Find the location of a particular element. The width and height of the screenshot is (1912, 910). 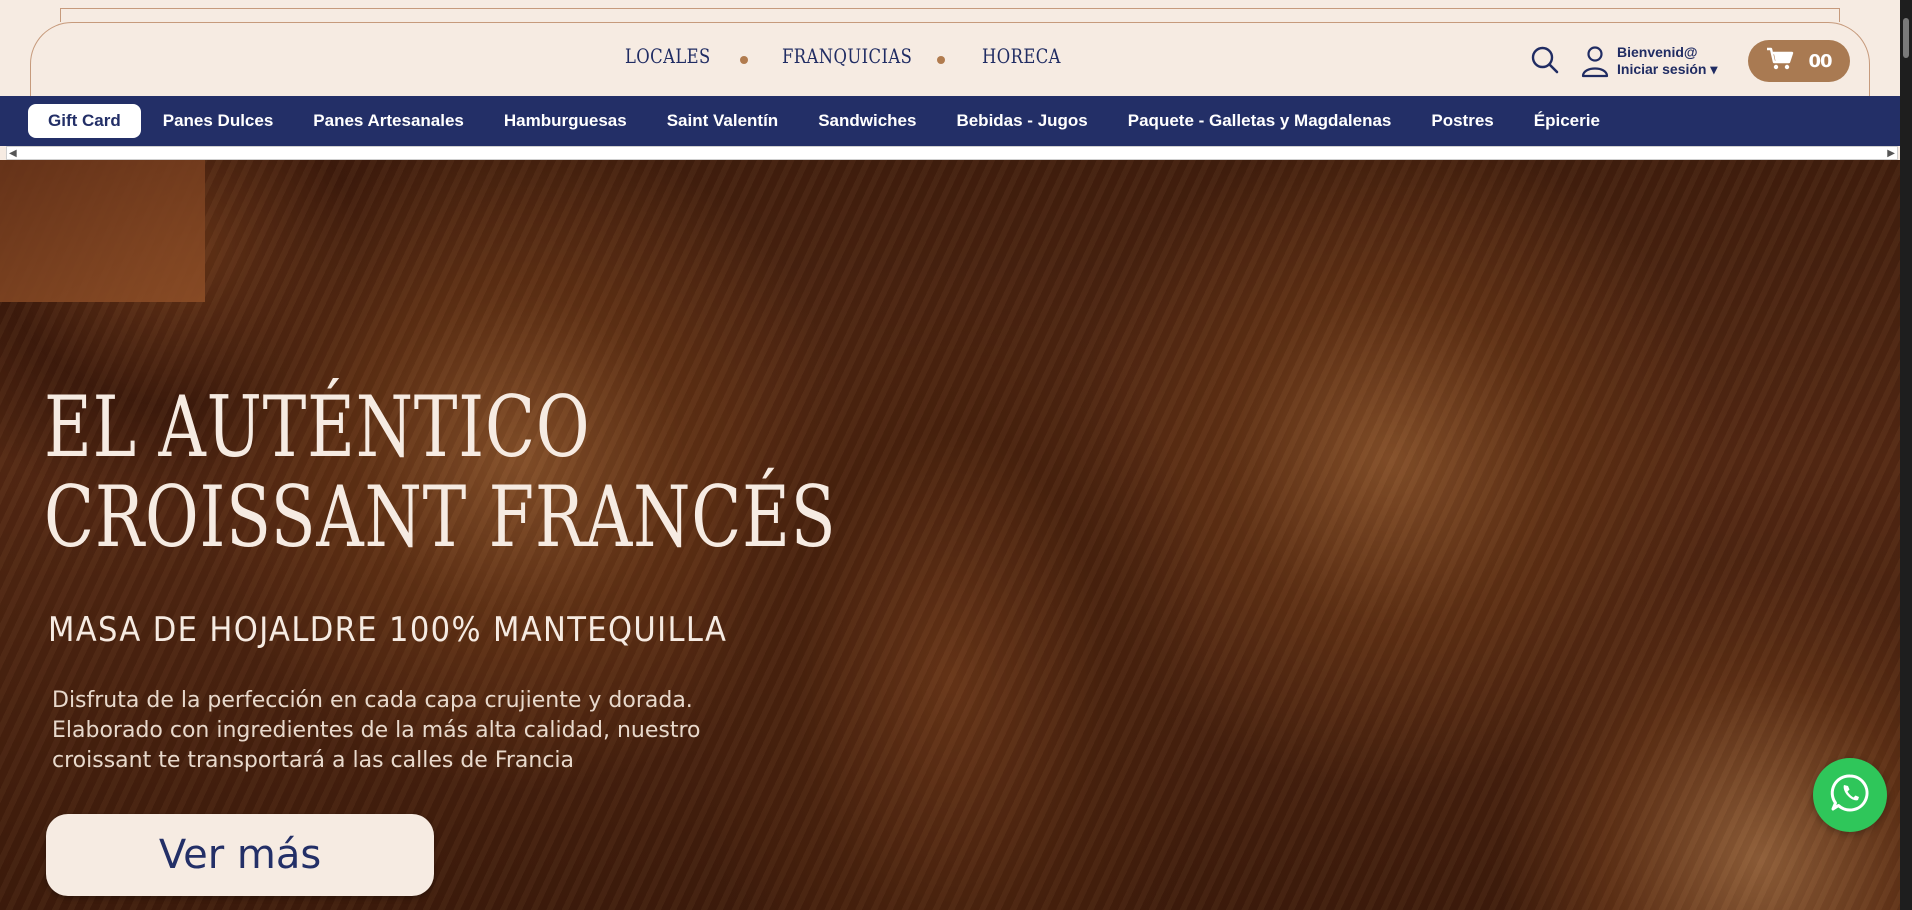

hero-title: EL AUTÉNTICO CROISSANT FRANCÉS is located at coordinates (440, 472).